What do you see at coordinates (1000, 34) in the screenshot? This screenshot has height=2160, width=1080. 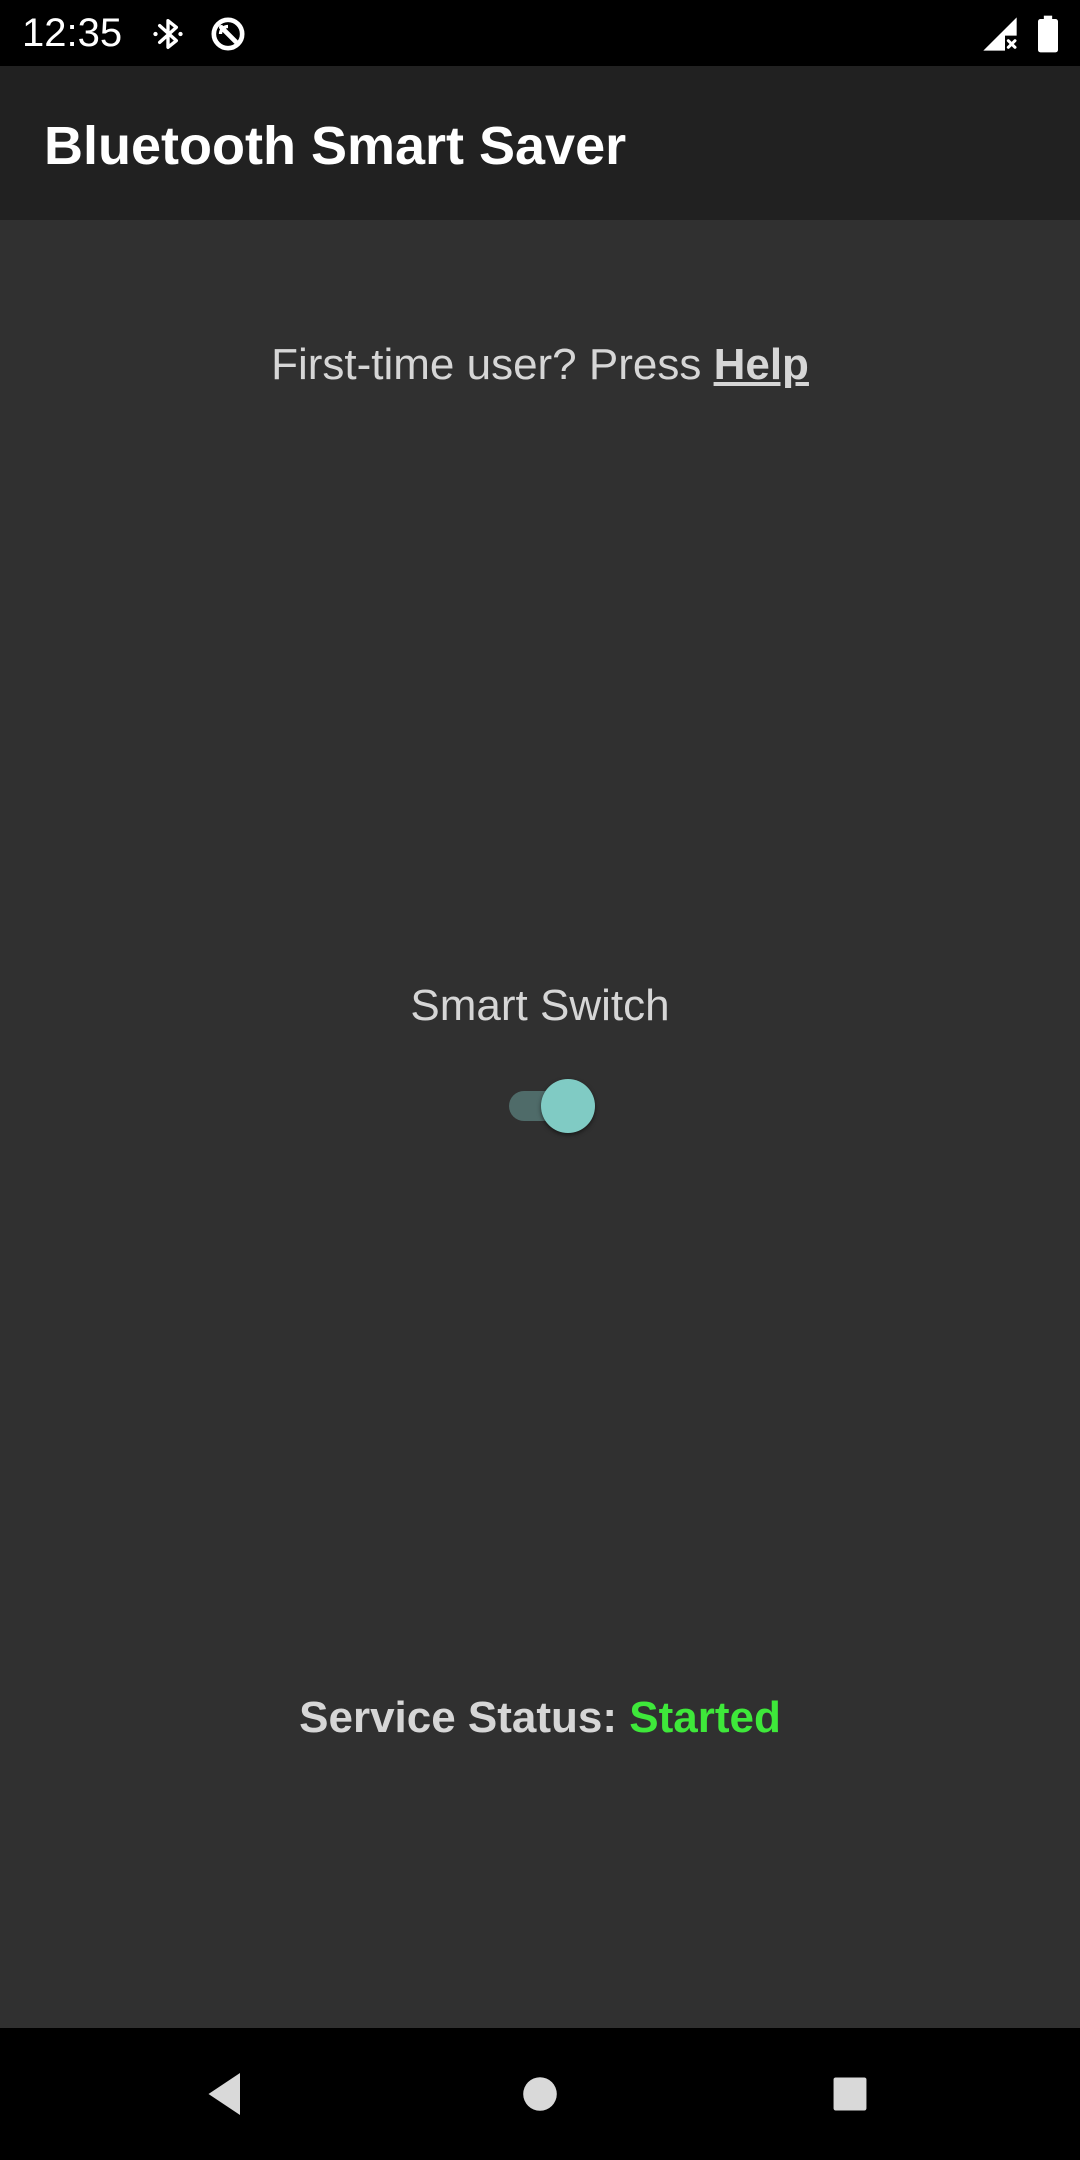 I see `cell-signal-icon` at bounding box center [1000, 34].